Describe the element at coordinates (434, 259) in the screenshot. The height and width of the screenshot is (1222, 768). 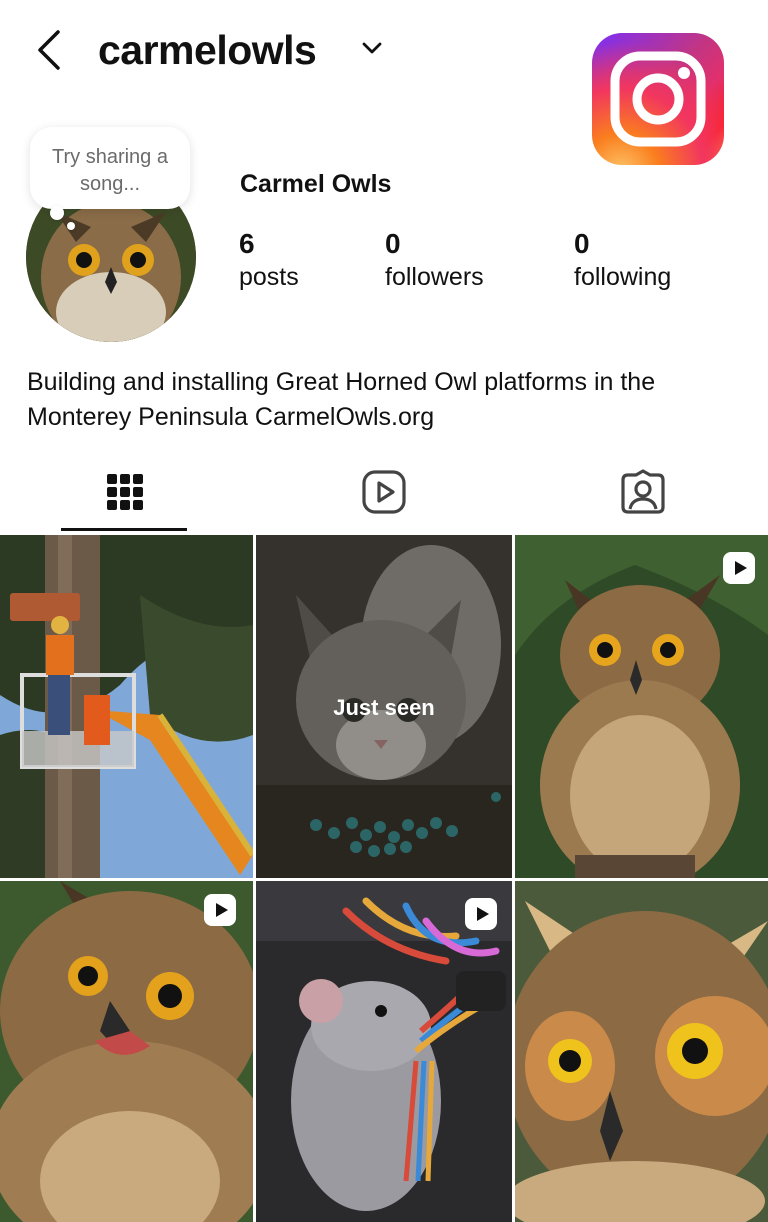
I see `stat-followers: 0 followers` at that location.